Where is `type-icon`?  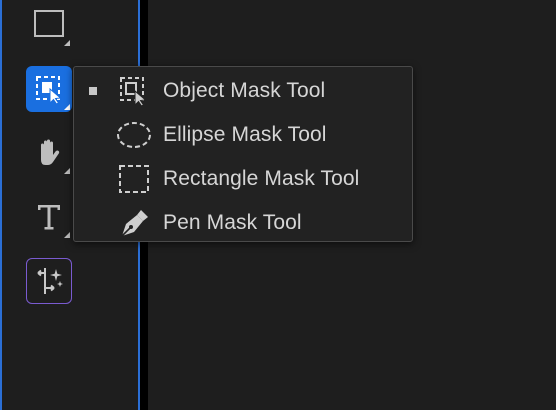 type-icon is located at coordinates (49, 217).